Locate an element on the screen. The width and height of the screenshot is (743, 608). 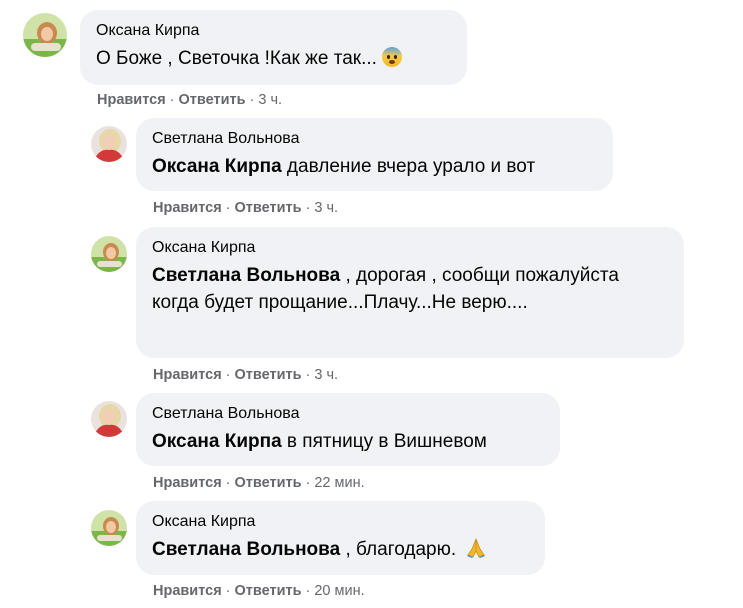
comment-text: Оксана Кирпа давление вчера урало и вот is located at coordinates (374, 166).